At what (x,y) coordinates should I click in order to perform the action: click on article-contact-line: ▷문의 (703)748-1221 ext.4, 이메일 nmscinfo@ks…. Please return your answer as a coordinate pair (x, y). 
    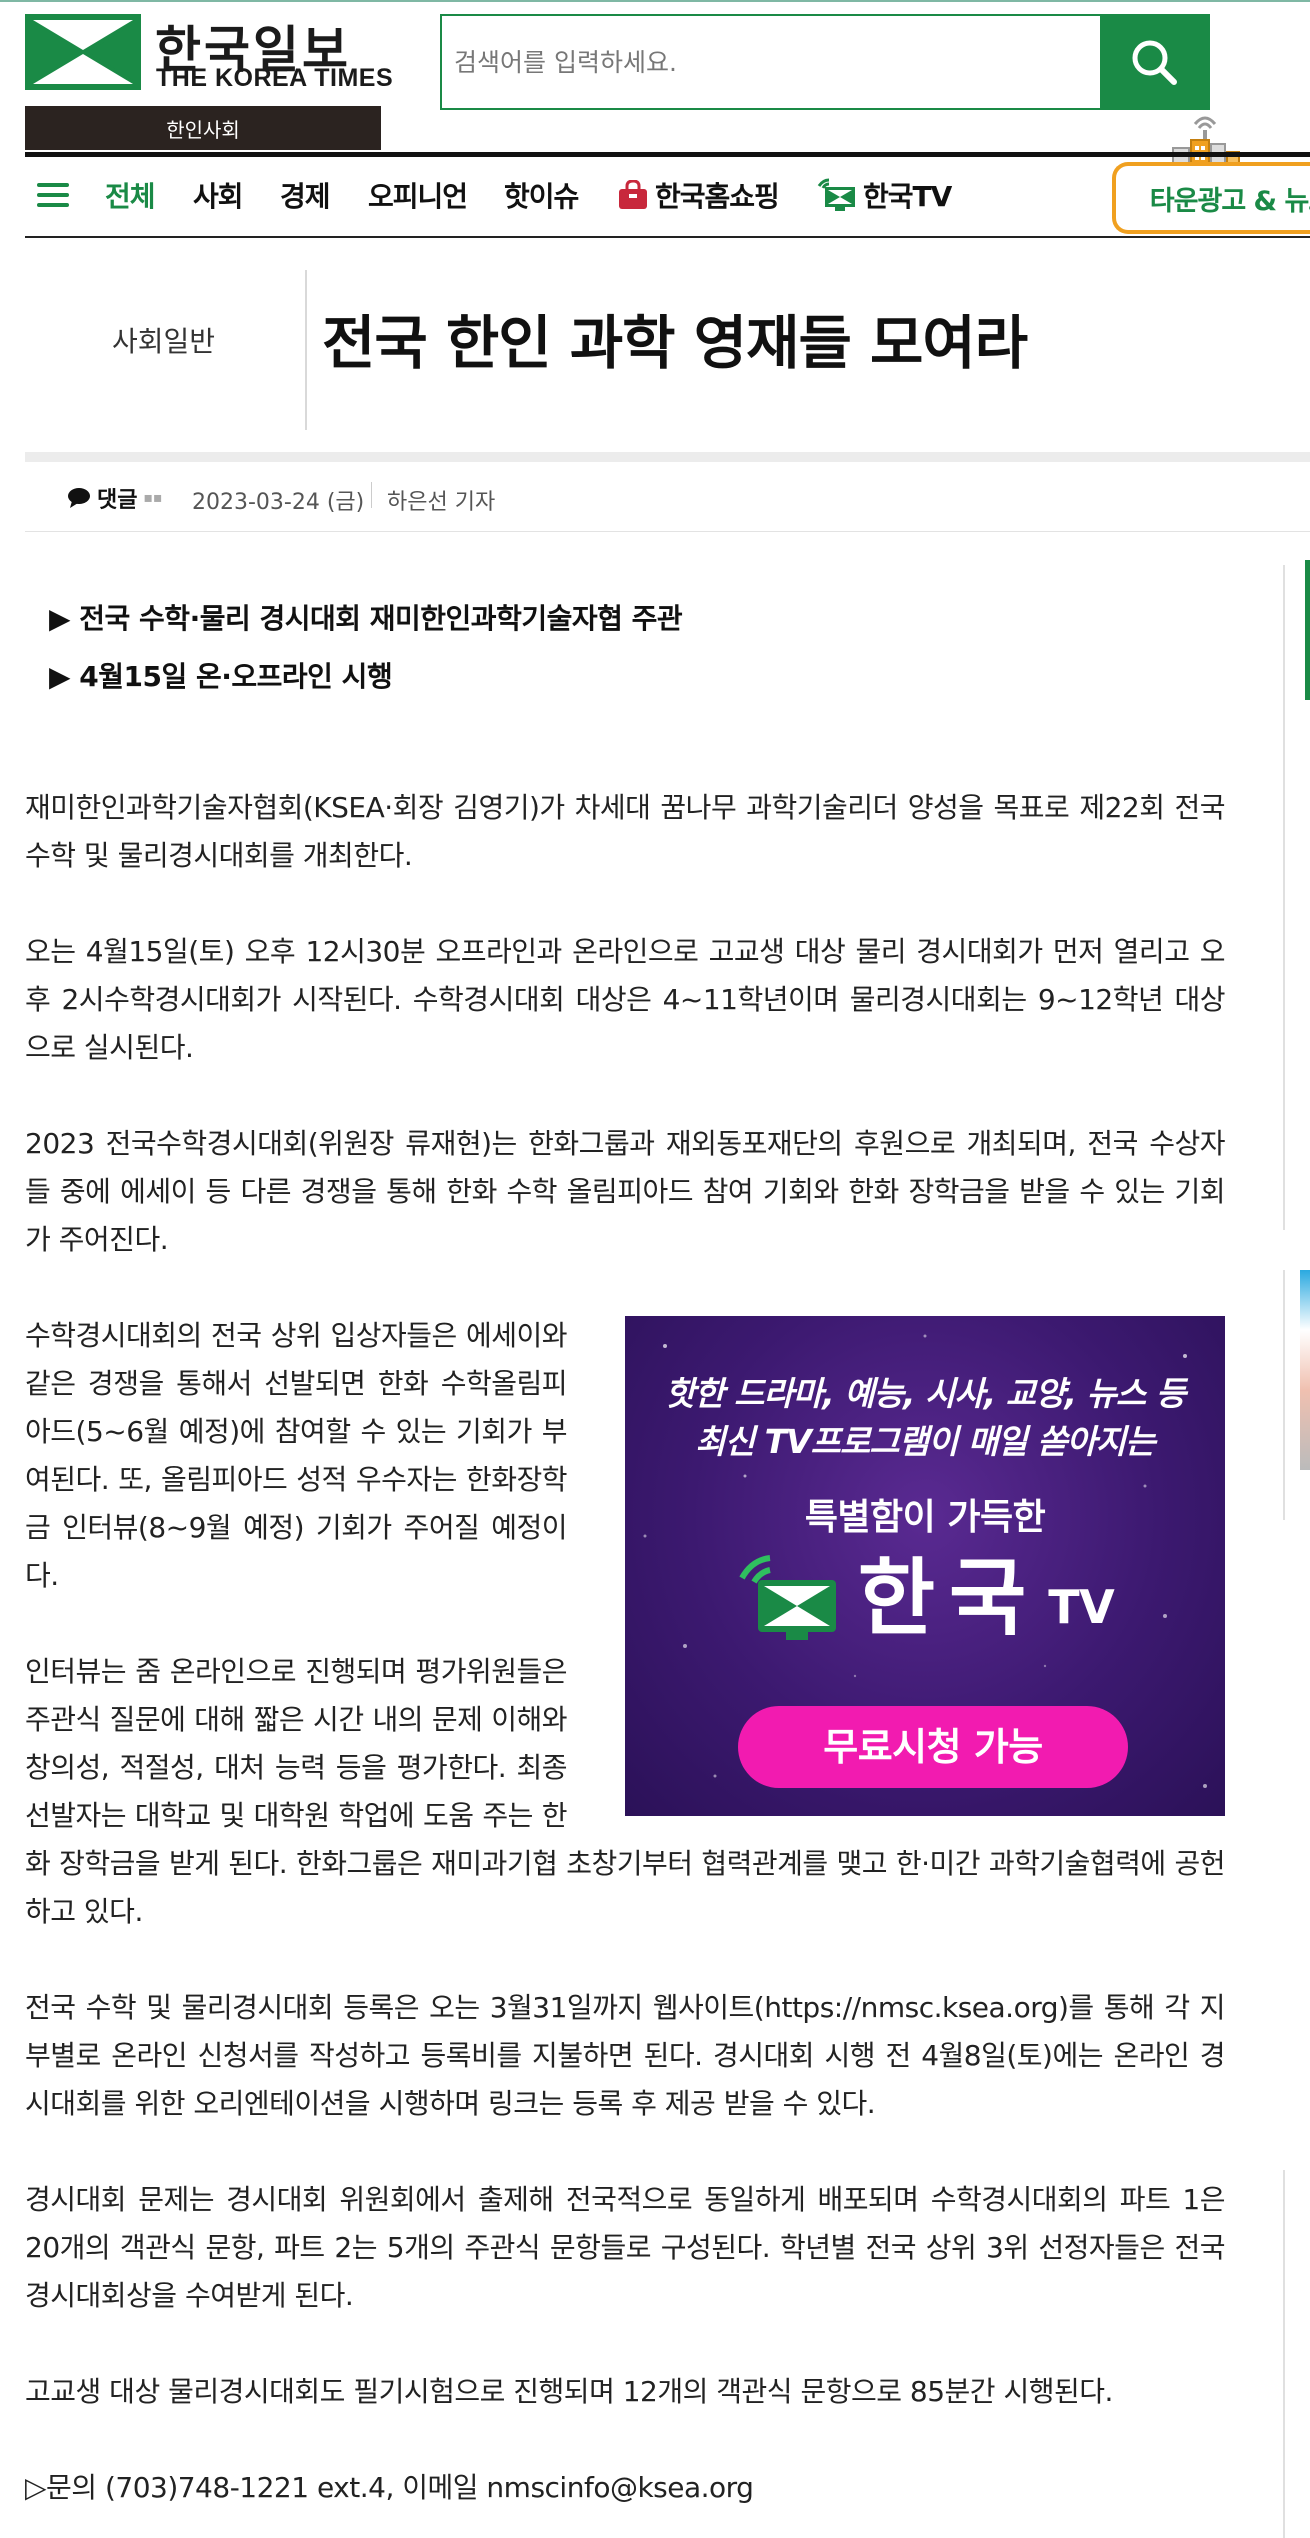
    Looking at the image, I should click on (389, 2487).